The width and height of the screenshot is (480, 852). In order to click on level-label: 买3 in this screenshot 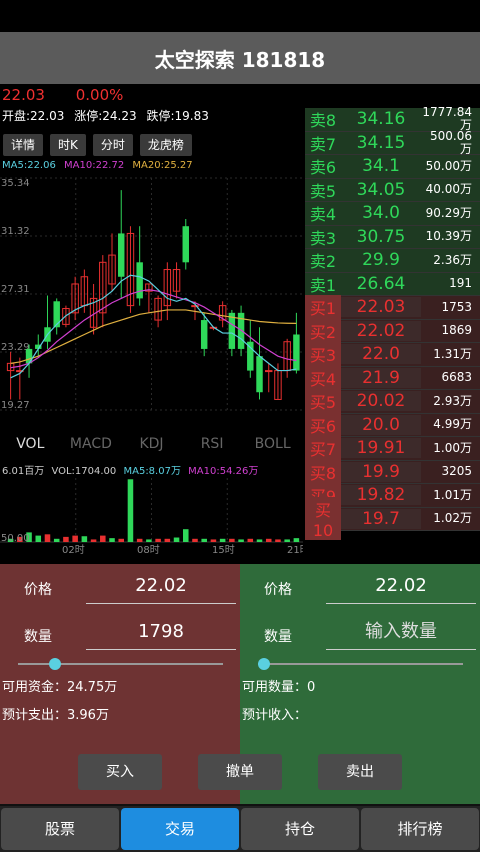, I will do `click(323, 354)`.